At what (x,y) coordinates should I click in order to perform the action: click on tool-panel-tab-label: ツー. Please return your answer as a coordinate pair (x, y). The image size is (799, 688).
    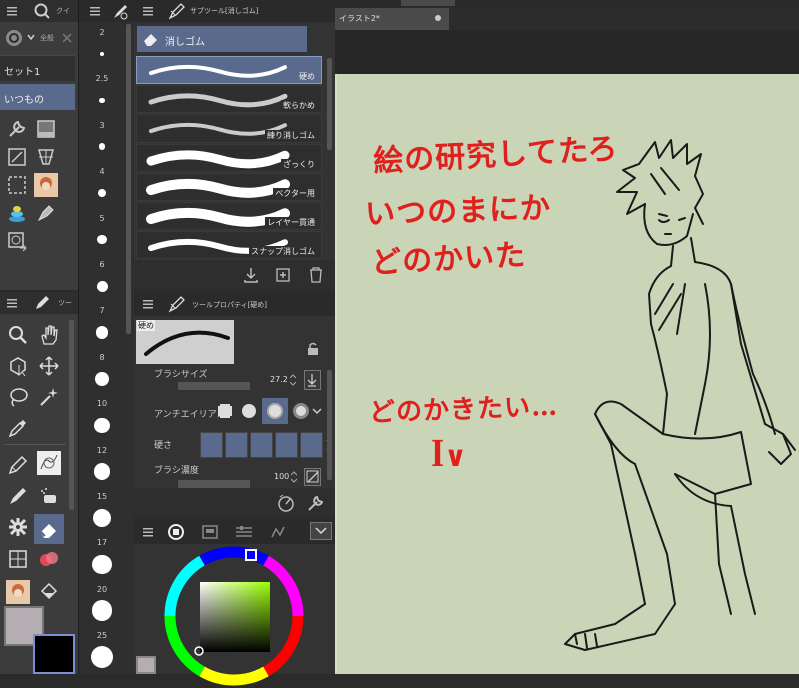
    Looking at the image, I should click on (65, 303).